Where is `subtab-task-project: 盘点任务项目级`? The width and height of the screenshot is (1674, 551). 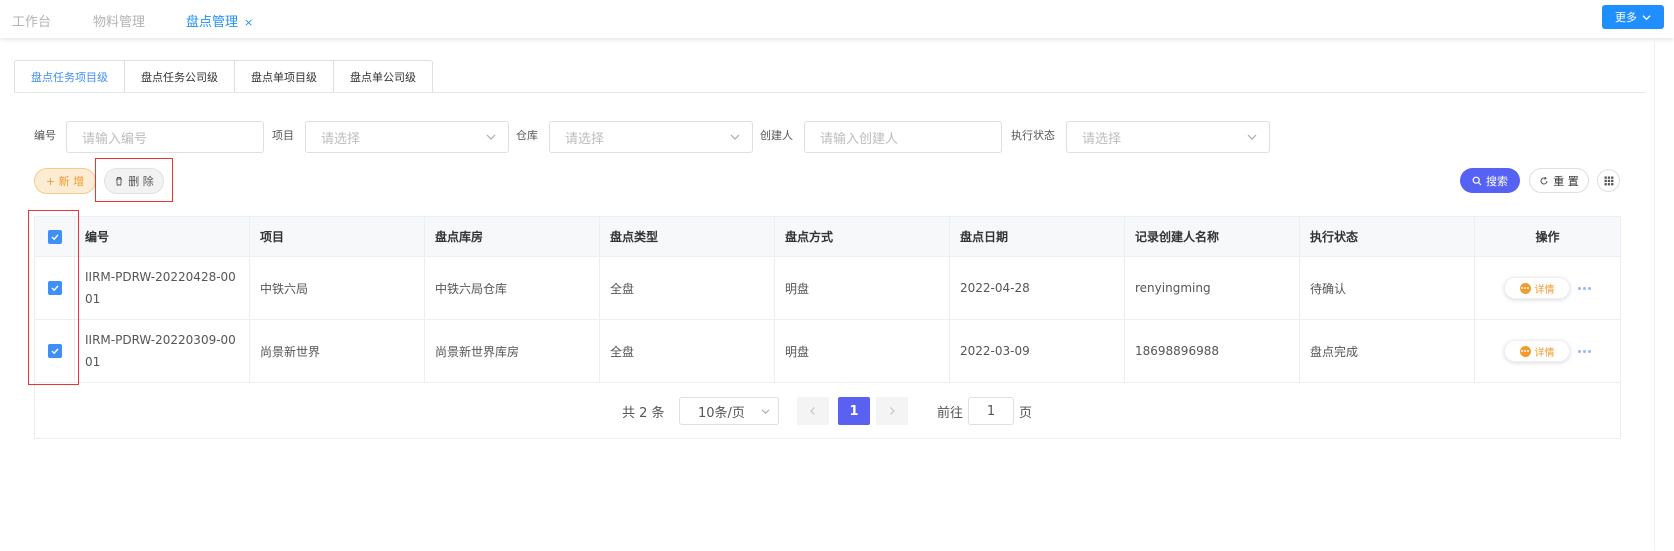
subtab-task-project: 盘点任务项目级 is located at coordinates (69, 76).